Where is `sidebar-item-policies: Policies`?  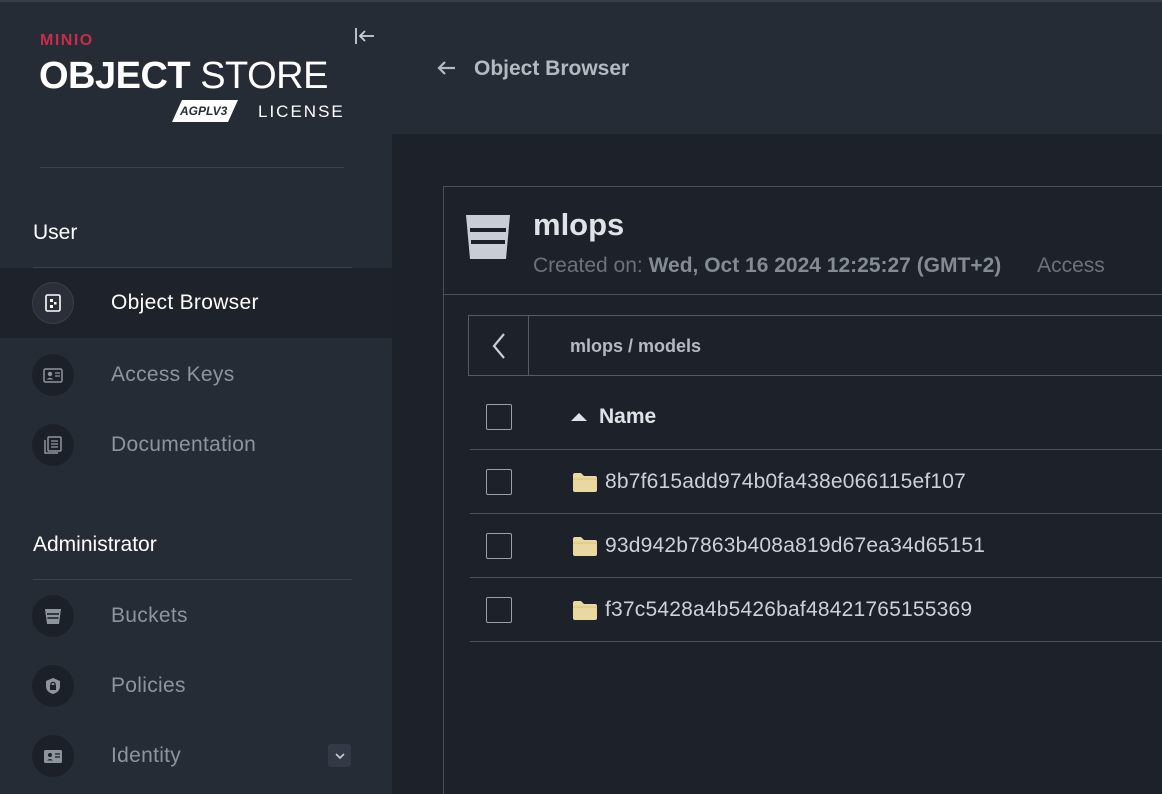
sidebar-item-policies: Policies is located at coordinates (196, 686).